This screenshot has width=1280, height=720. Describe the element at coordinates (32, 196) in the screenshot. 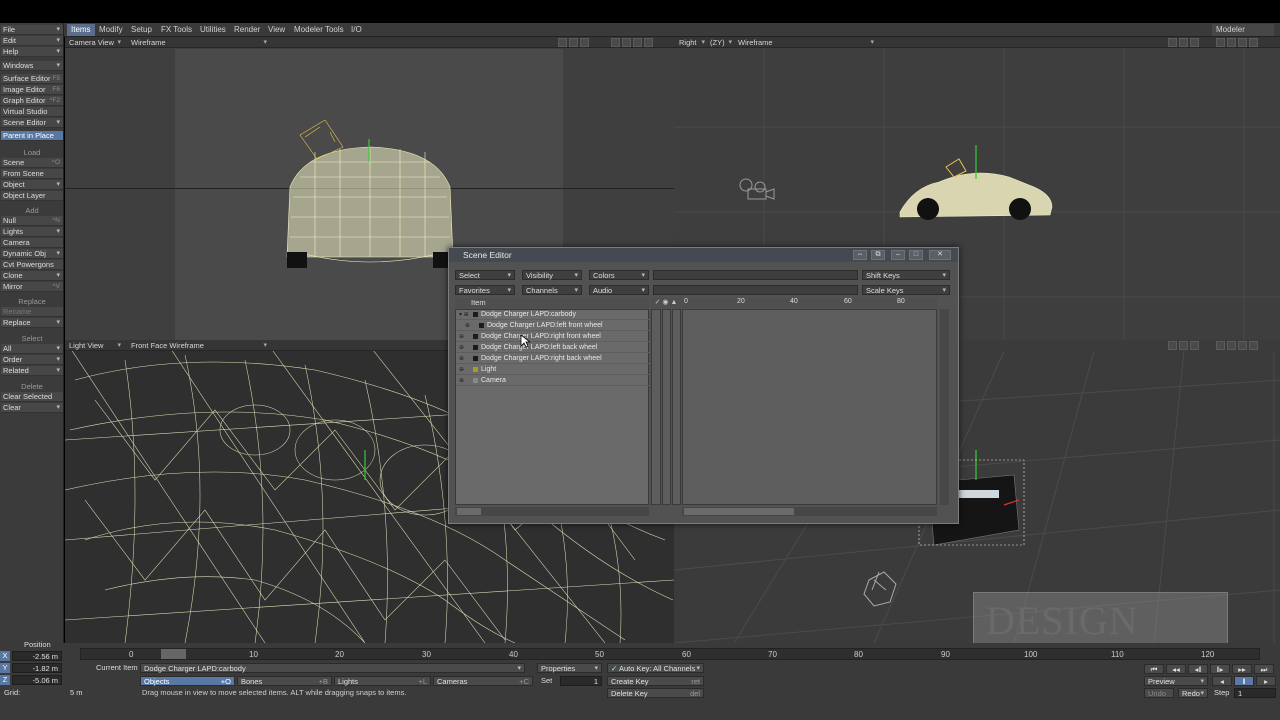

I see `object-layer-button: Object Layer` at that location.